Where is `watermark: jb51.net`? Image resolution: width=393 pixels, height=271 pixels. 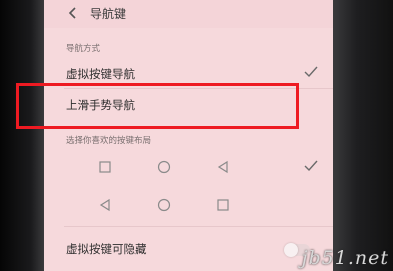
watermark: jb51.net is located at coordinates (345, 258).